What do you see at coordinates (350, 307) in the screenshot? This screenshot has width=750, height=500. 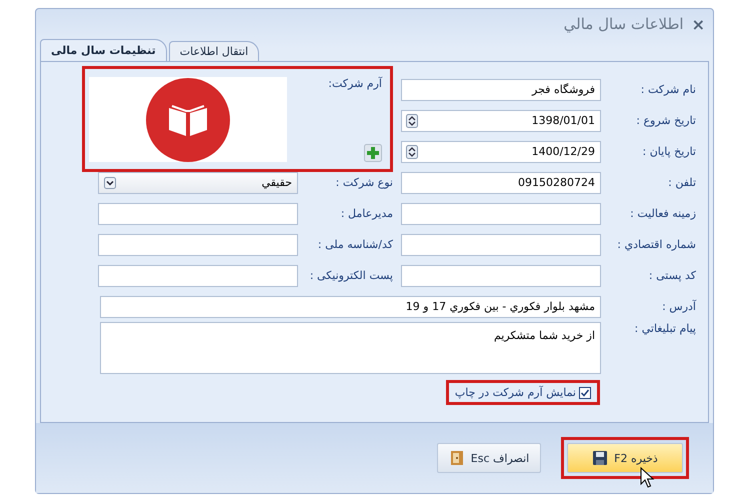 I see `input-field: مشهد بلوار فکوري - بين فکوري 17 و 19` at bounding box center [350, 307].